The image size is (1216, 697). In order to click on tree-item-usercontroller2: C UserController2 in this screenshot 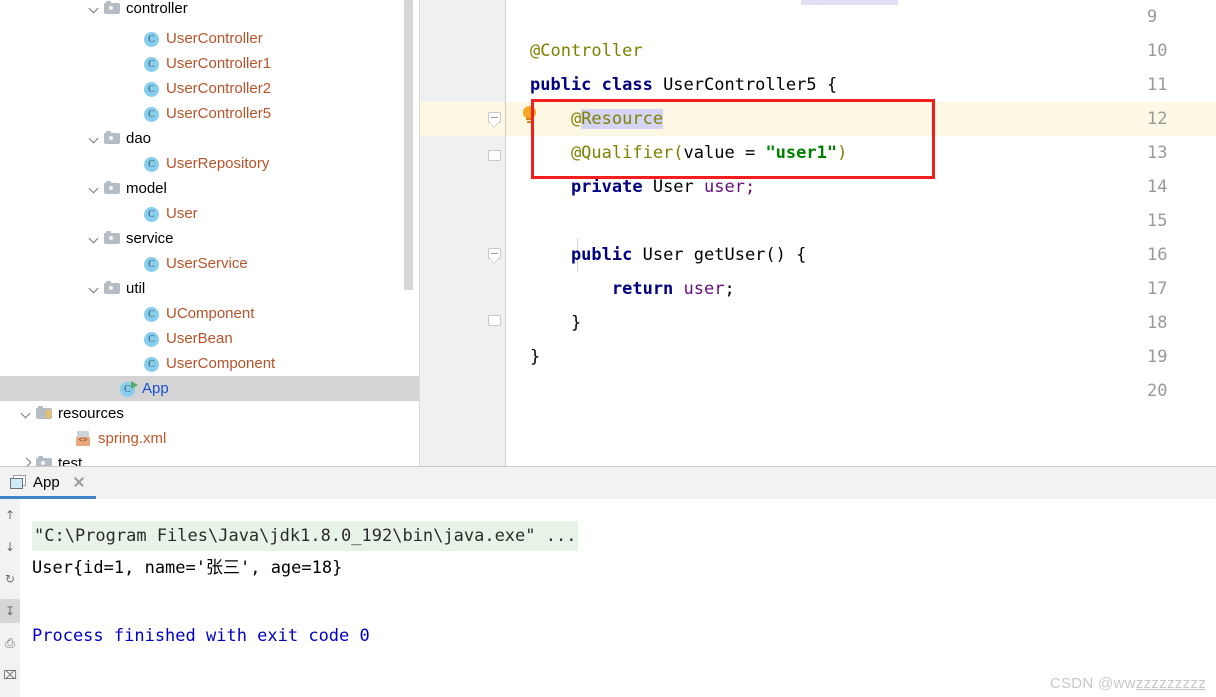, I will do `click(210, 88)`.